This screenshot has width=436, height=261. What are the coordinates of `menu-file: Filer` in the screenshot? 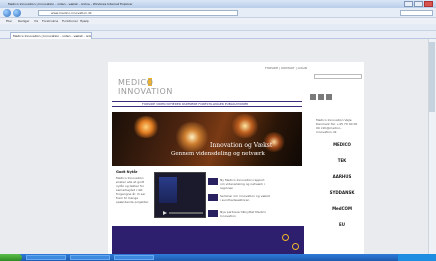 It's located at (9, 21).